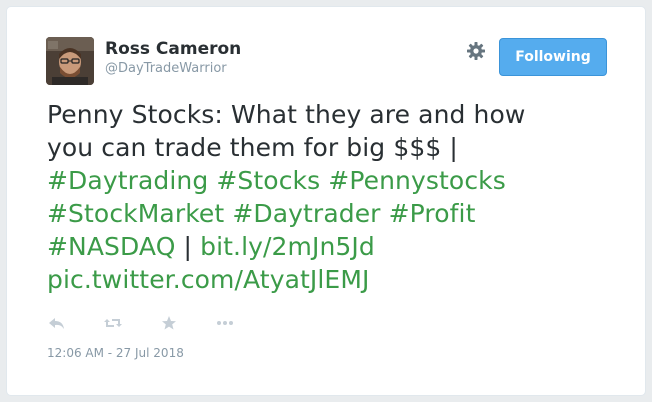 The height and width of the screenshot is (402, 652). Describe the element at coordinates (276, 180) in the screenshot. I see `hashtag-link: #Daytrading #Stocks #Pennystocks` at that location.